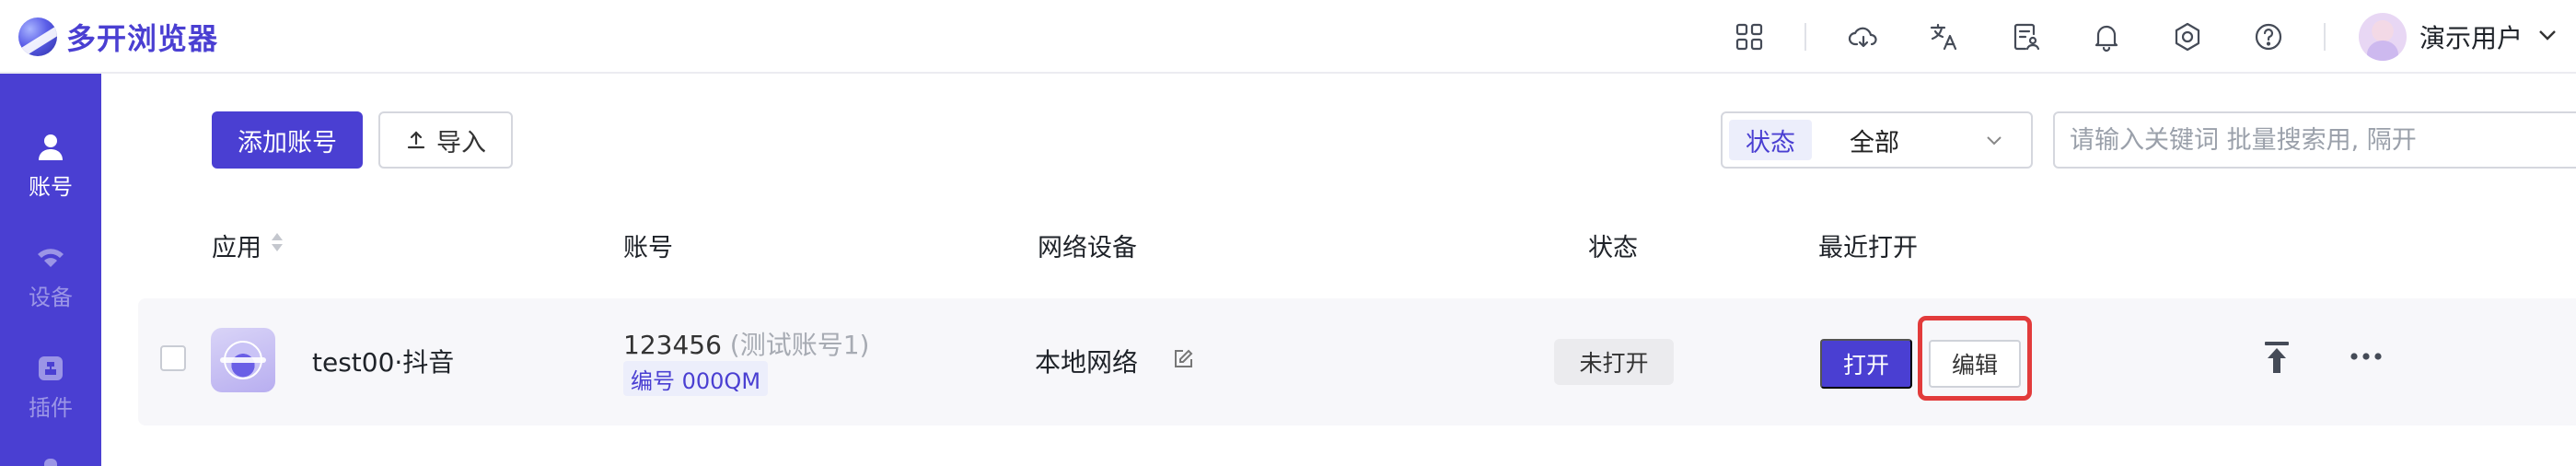 The image size is (2576, 466). I want to click on user-menu: 演示用户, so click(2459, 36).